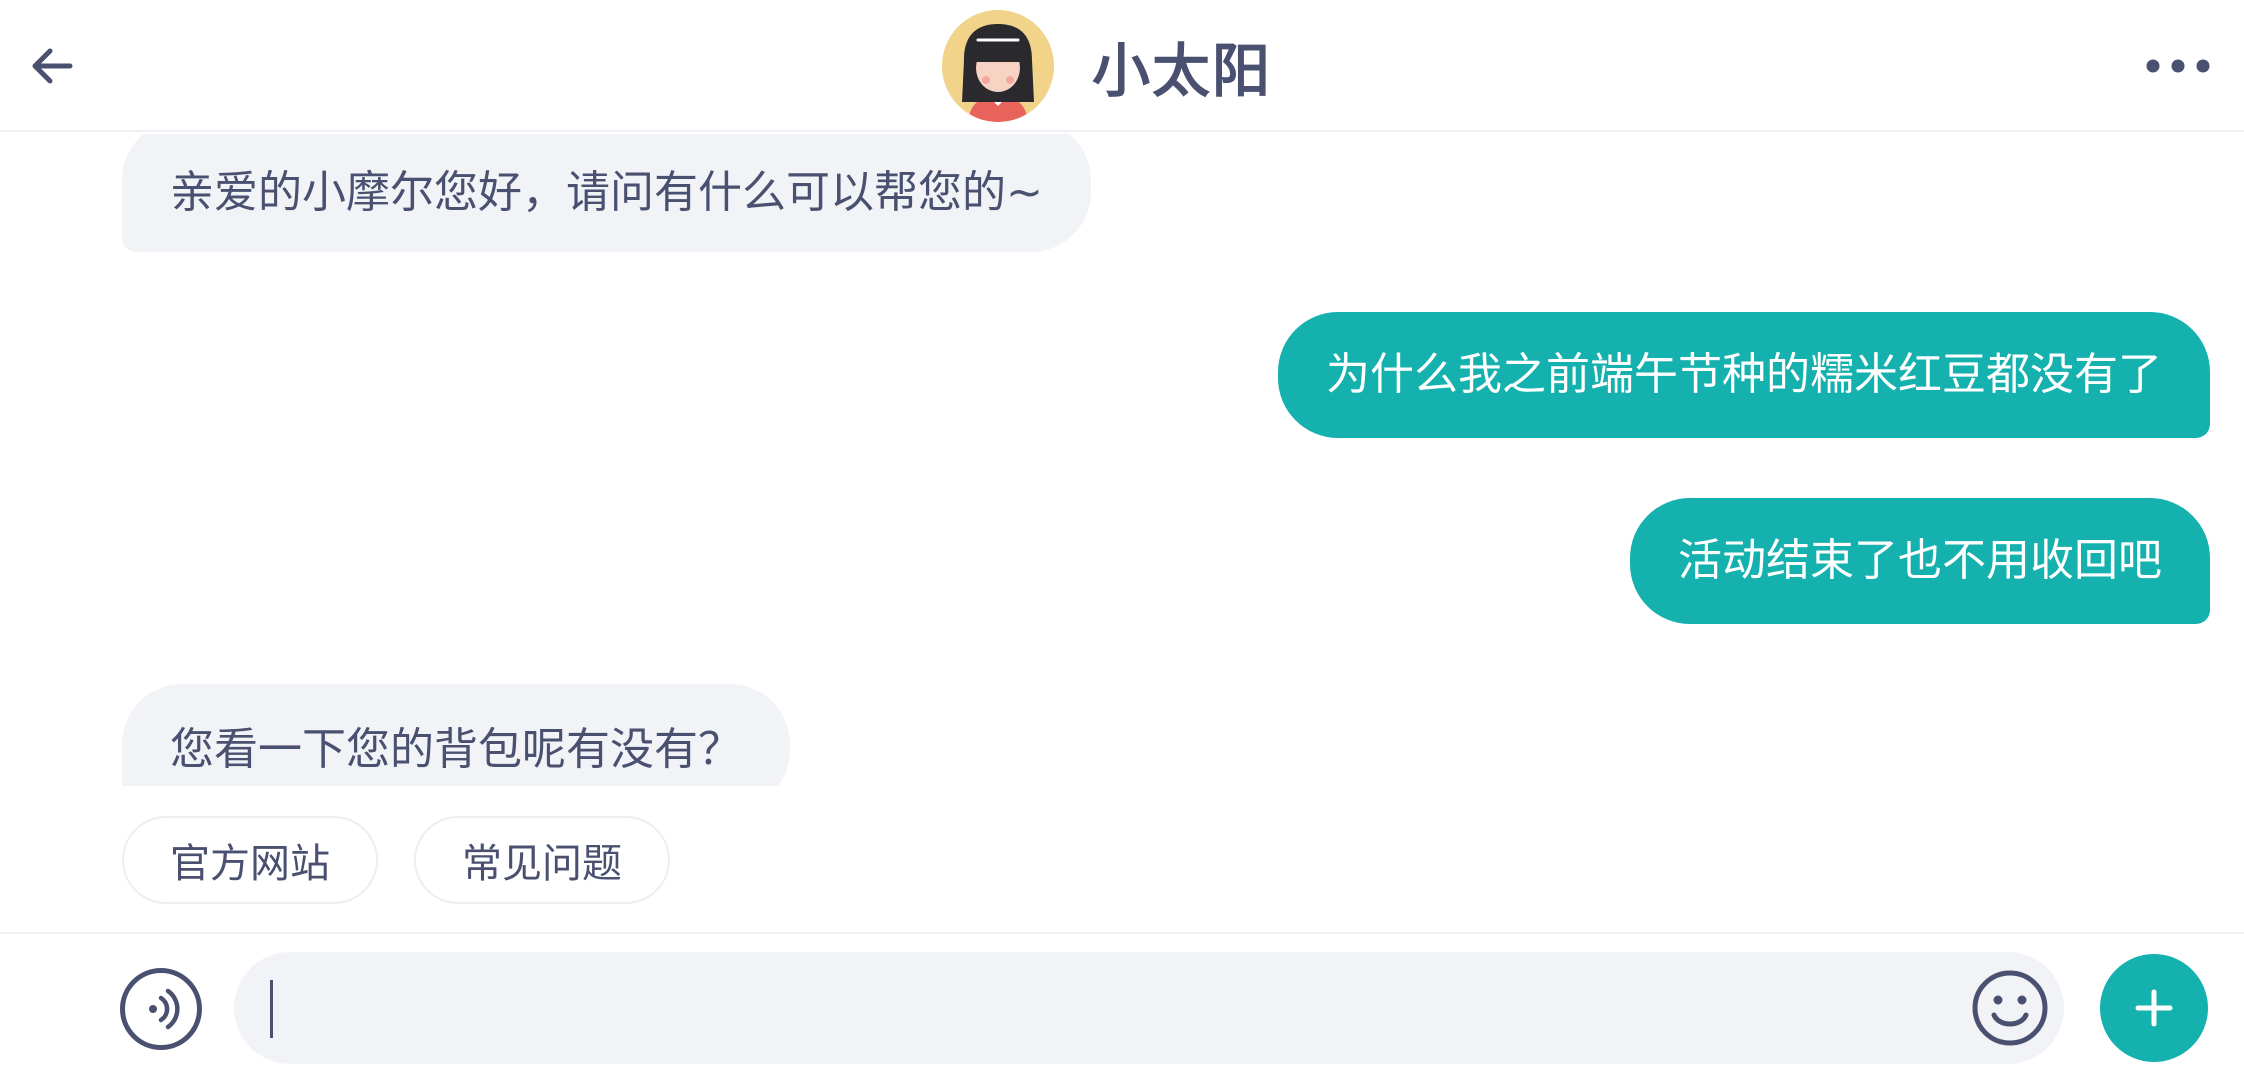 The width and height of the screenshot is (2244, 1080). I want to click on page-title: 小太阳, so click(1182, 71).